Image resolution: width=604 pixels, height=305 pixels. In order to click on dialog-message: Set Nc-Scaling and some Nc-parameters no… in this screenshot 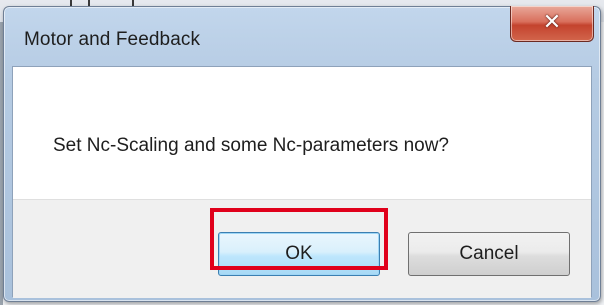, I will do `click(251, 145)`.